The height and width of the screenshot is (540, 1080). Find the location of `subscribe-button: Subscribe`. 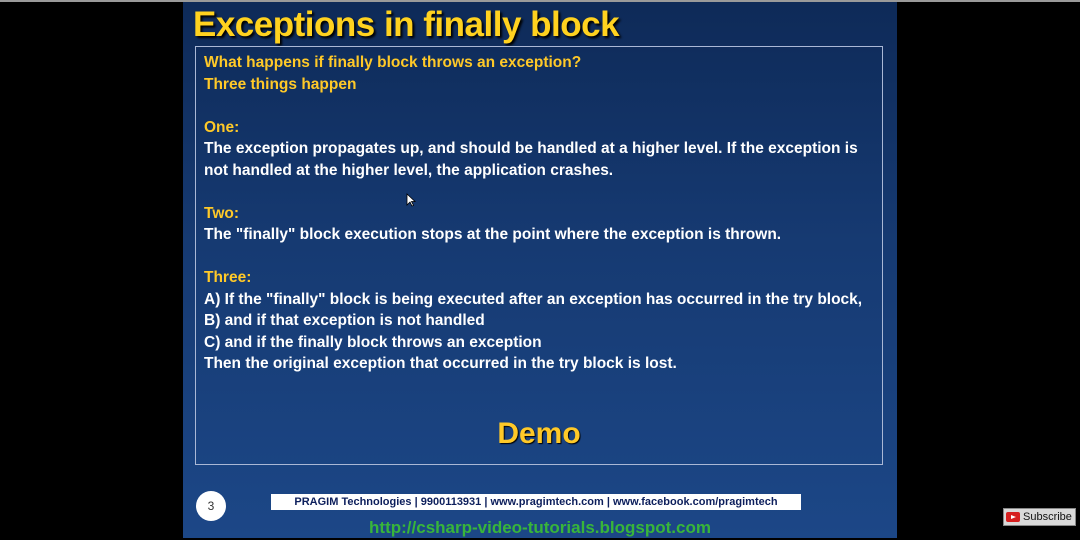

subscribe-button: Subscribe is located at coordinates (1039, 517).